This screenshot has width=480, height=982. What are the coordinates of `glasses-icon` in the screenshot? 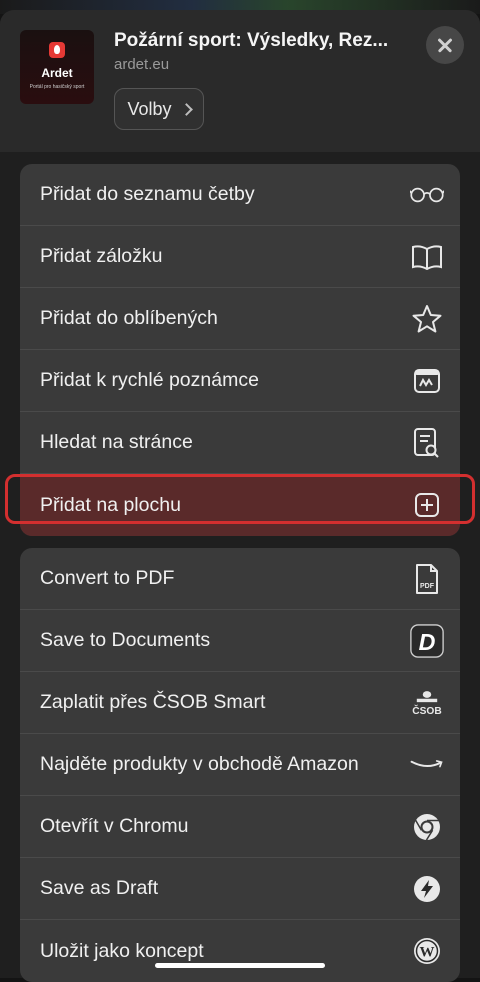 It's located at (427, 195).